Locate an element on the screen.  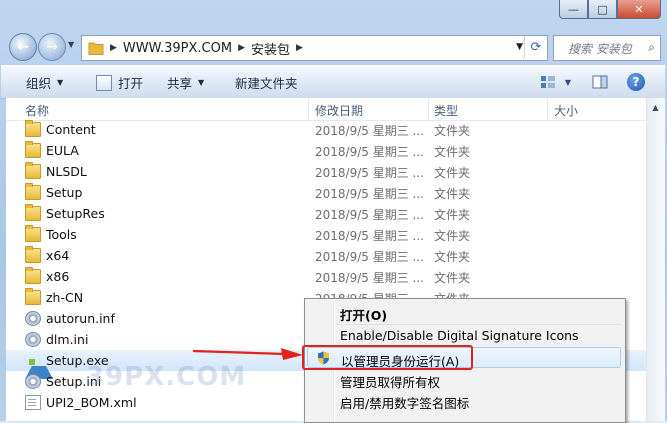
close-icon: ✕ is located at coordinates (639, 9).